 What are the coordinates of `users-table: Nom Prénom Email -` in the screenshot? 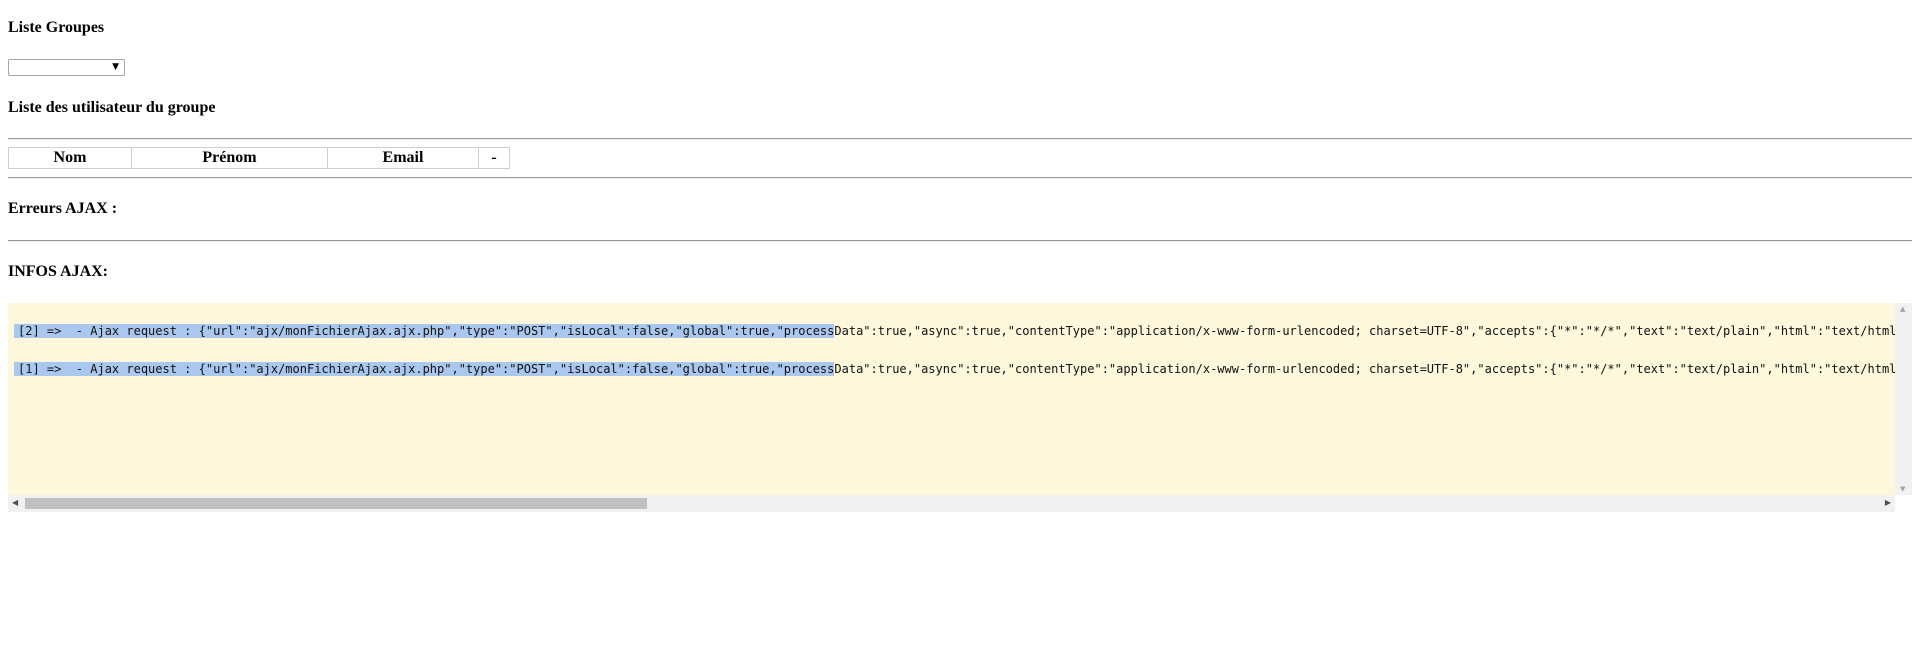 It's located at (259, 158).